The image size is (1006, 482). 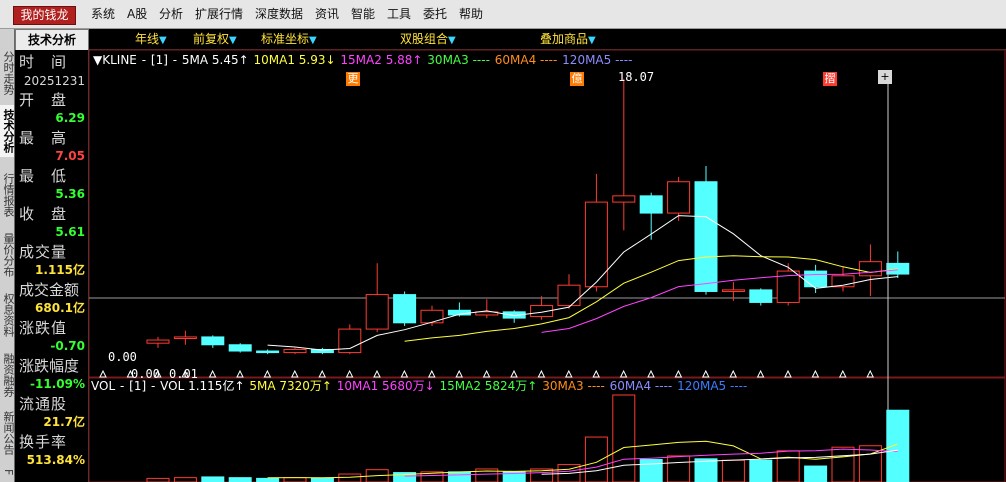 What do you see at coordinates (712, 386) in the screenshot?
I see `legend-vol-ma120: 120MA5 ----` at bounding box center [712, 386].